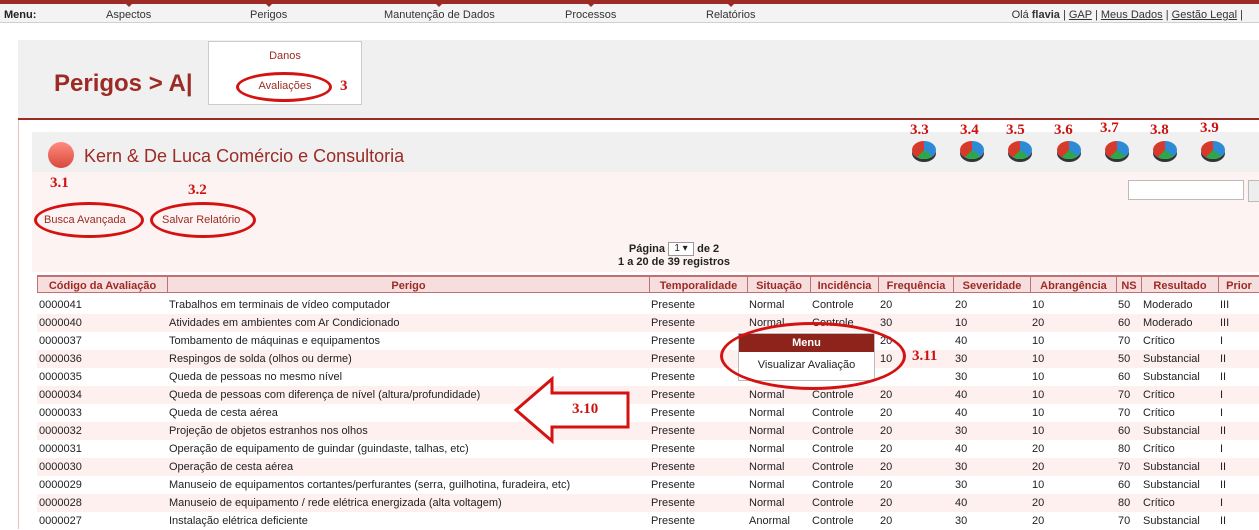  I want to click on link-meus-dados: Meus Dados, so click(1132, 15).